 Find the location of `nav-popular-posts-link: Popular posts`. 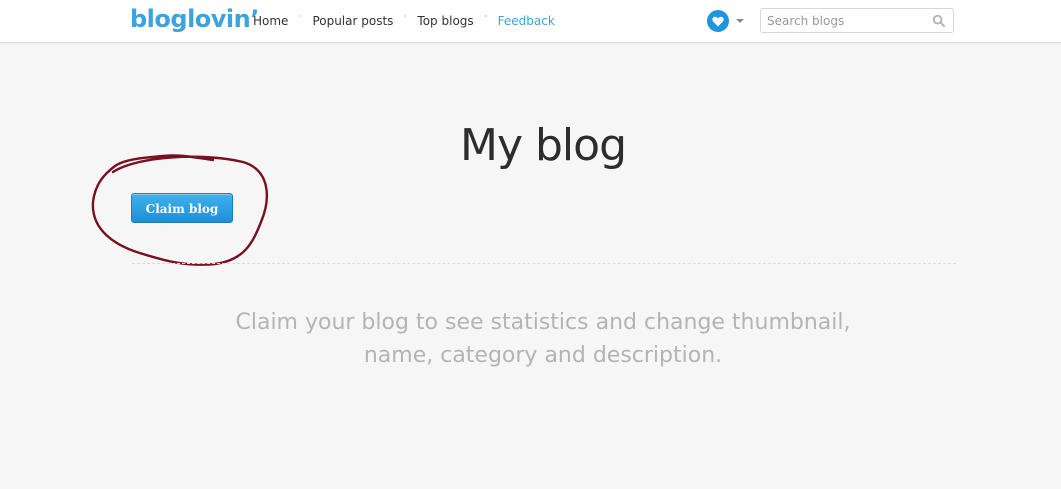

nav-popular-posts-link: Popular posts is located at coordinates (352, 21).